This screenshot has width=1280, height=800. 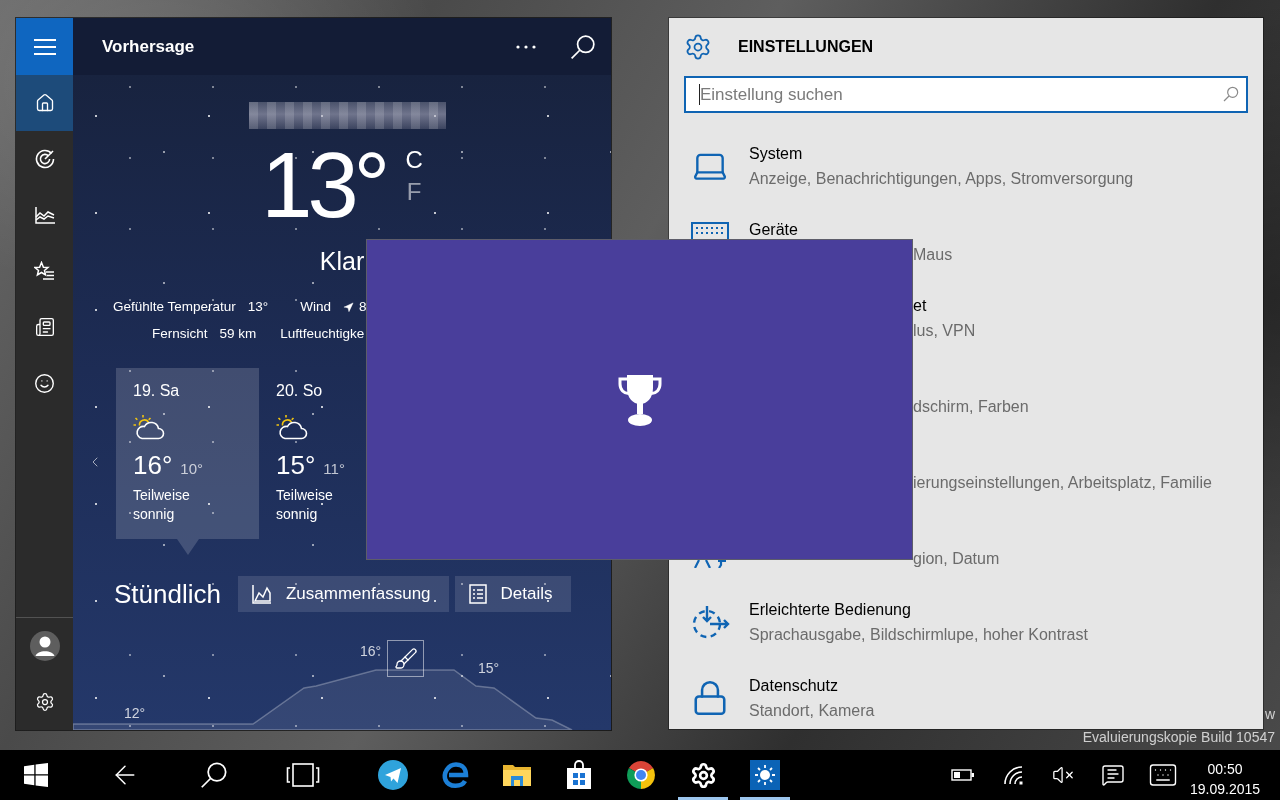 I want to click on category-description: dschirm, Farben, so click(x=971, y=407).